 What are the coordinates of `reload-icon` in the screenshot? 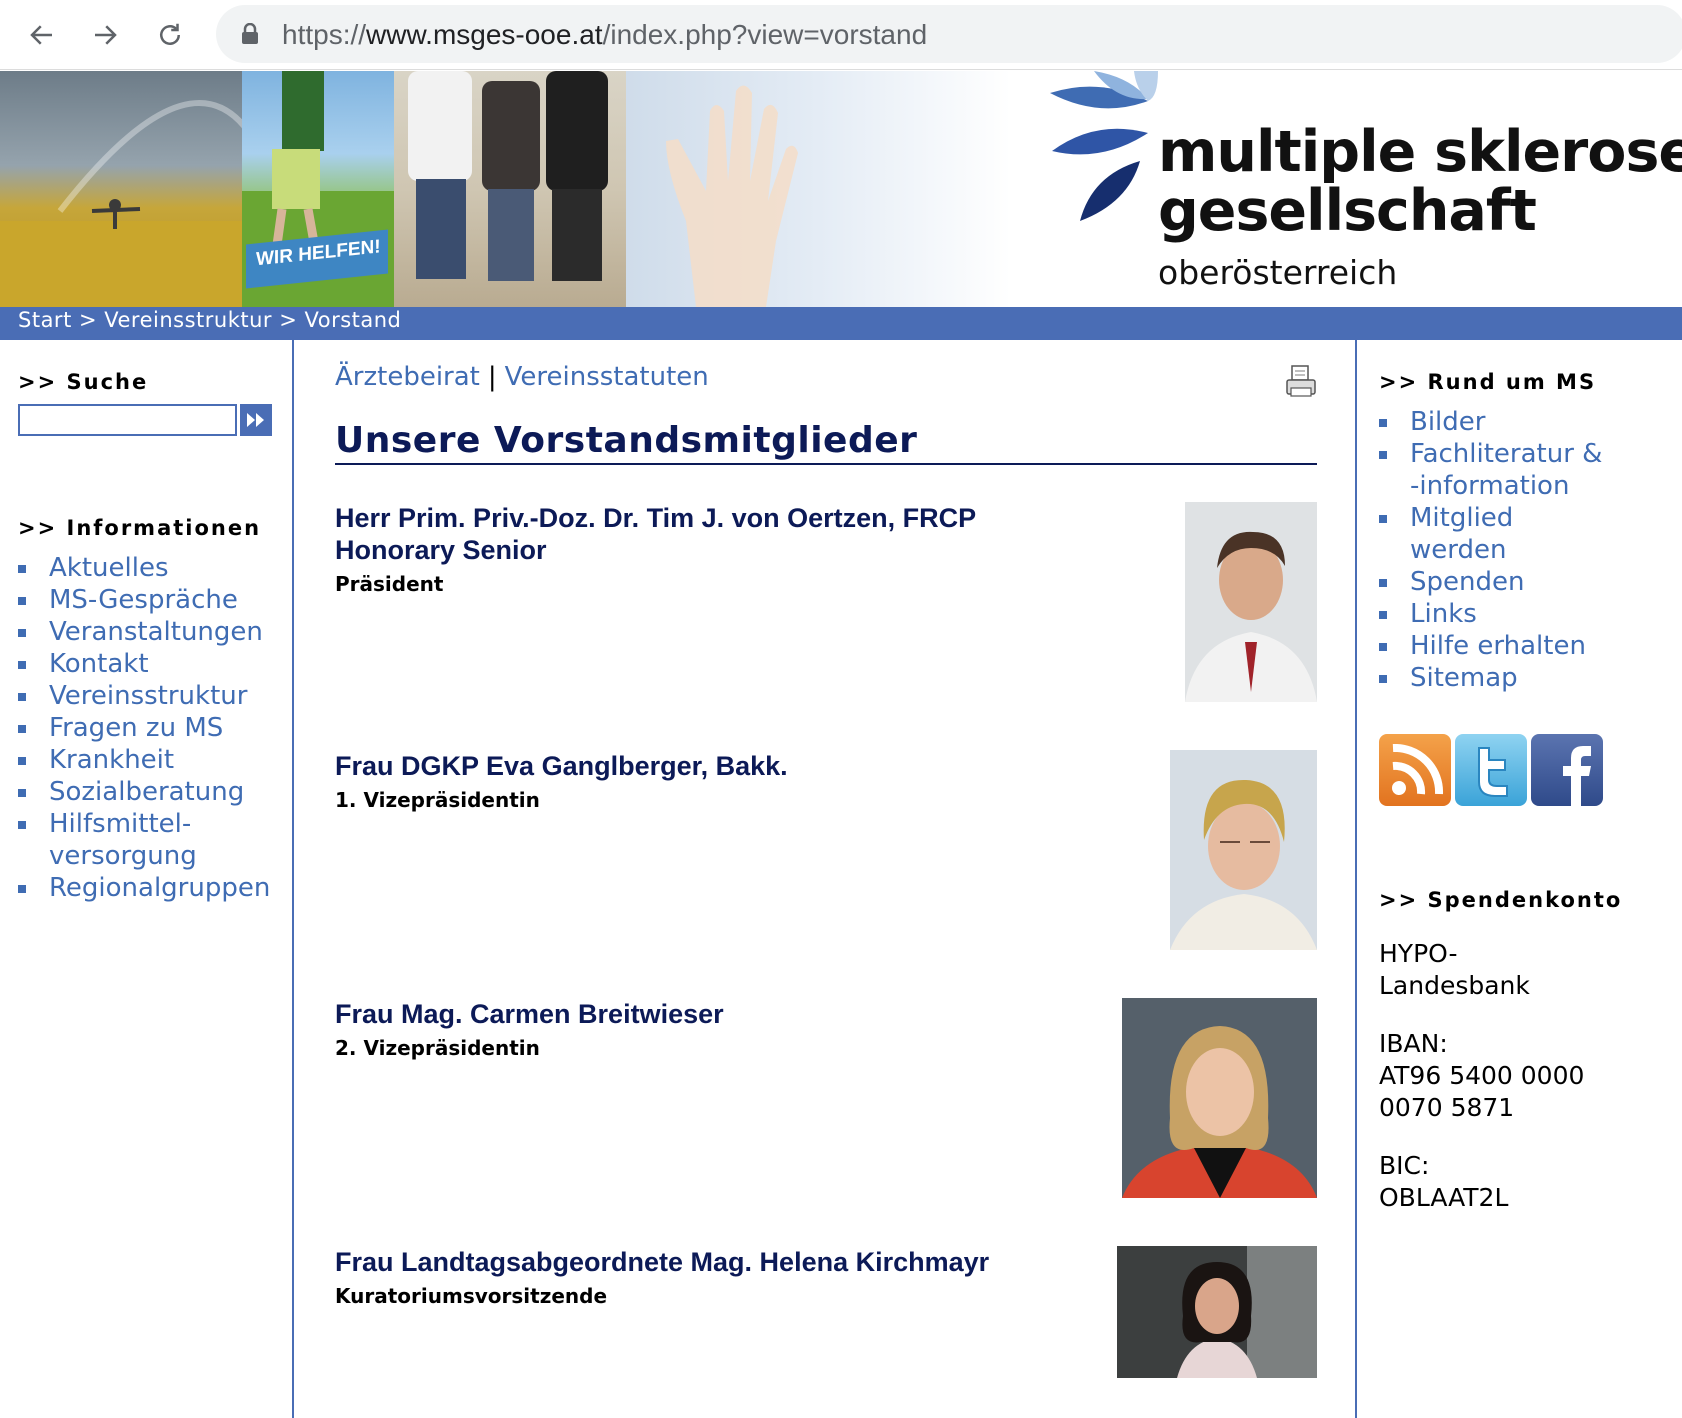 It's located at (170, 34).